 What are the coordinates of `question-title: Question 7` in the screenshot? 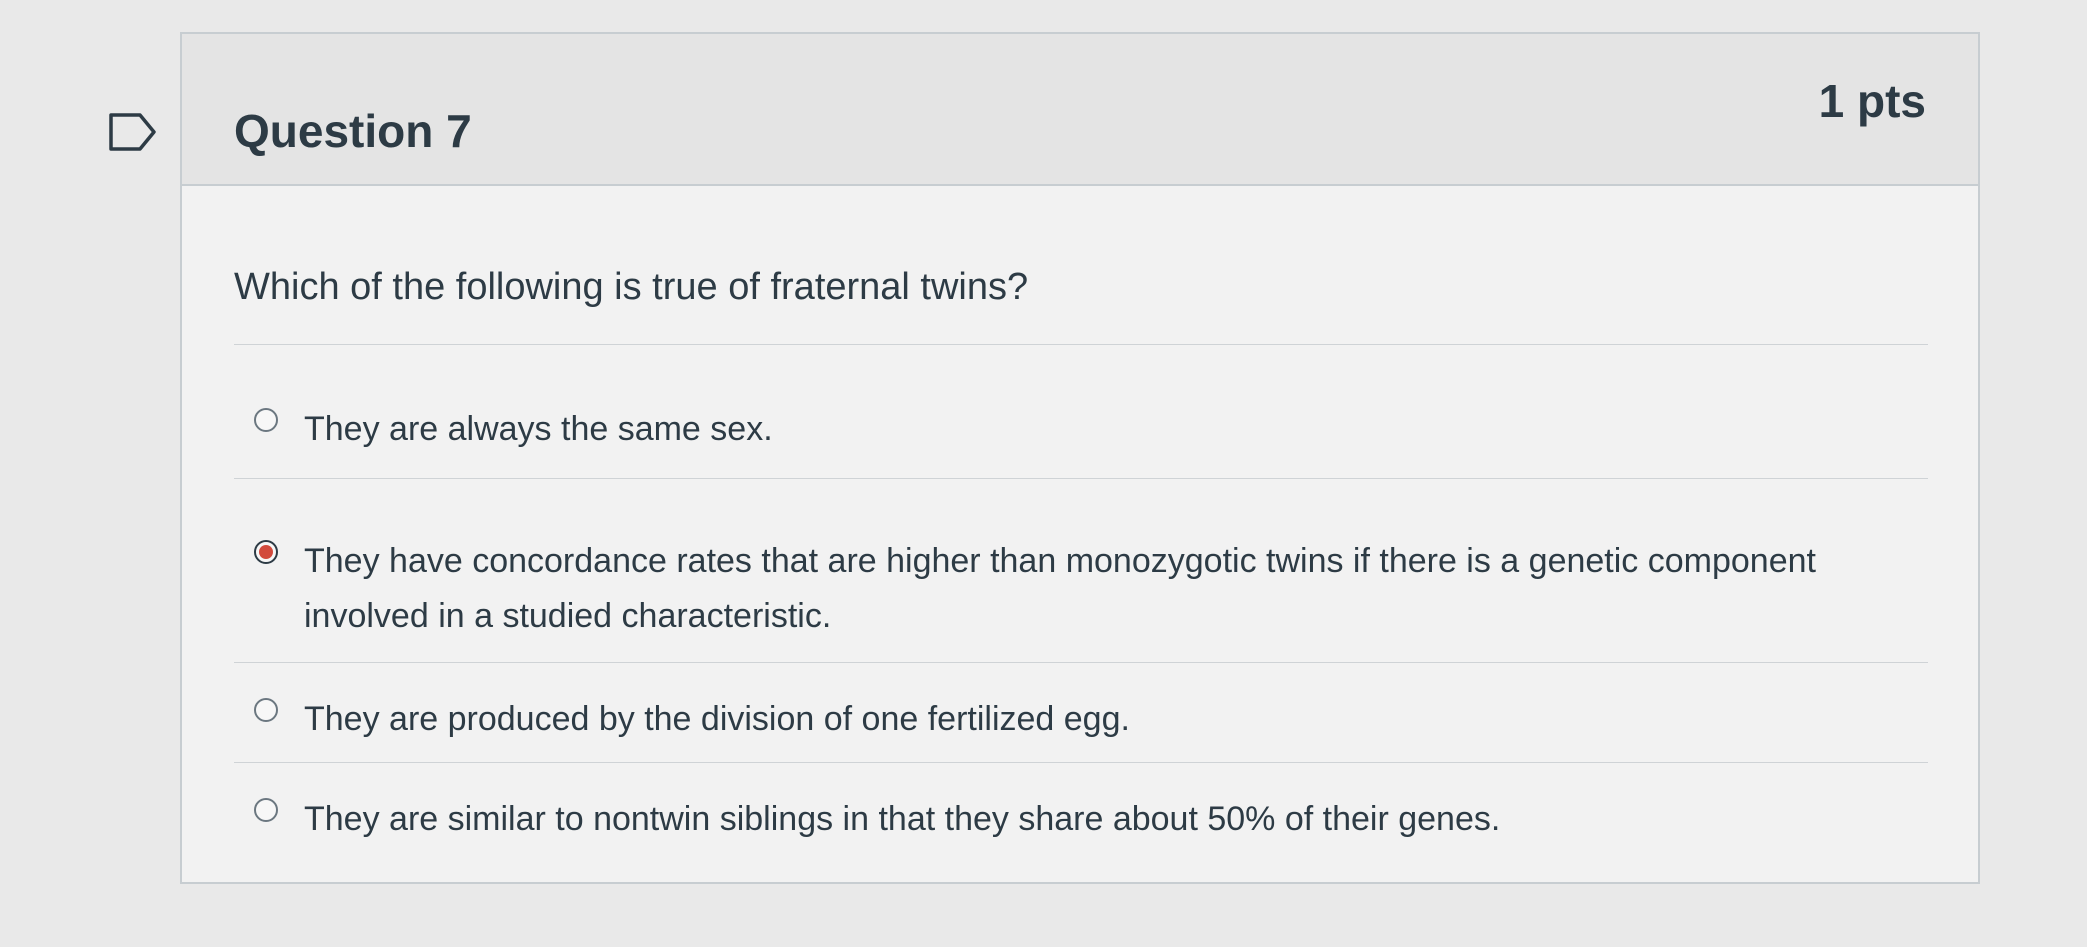 It's located at (353, 131).